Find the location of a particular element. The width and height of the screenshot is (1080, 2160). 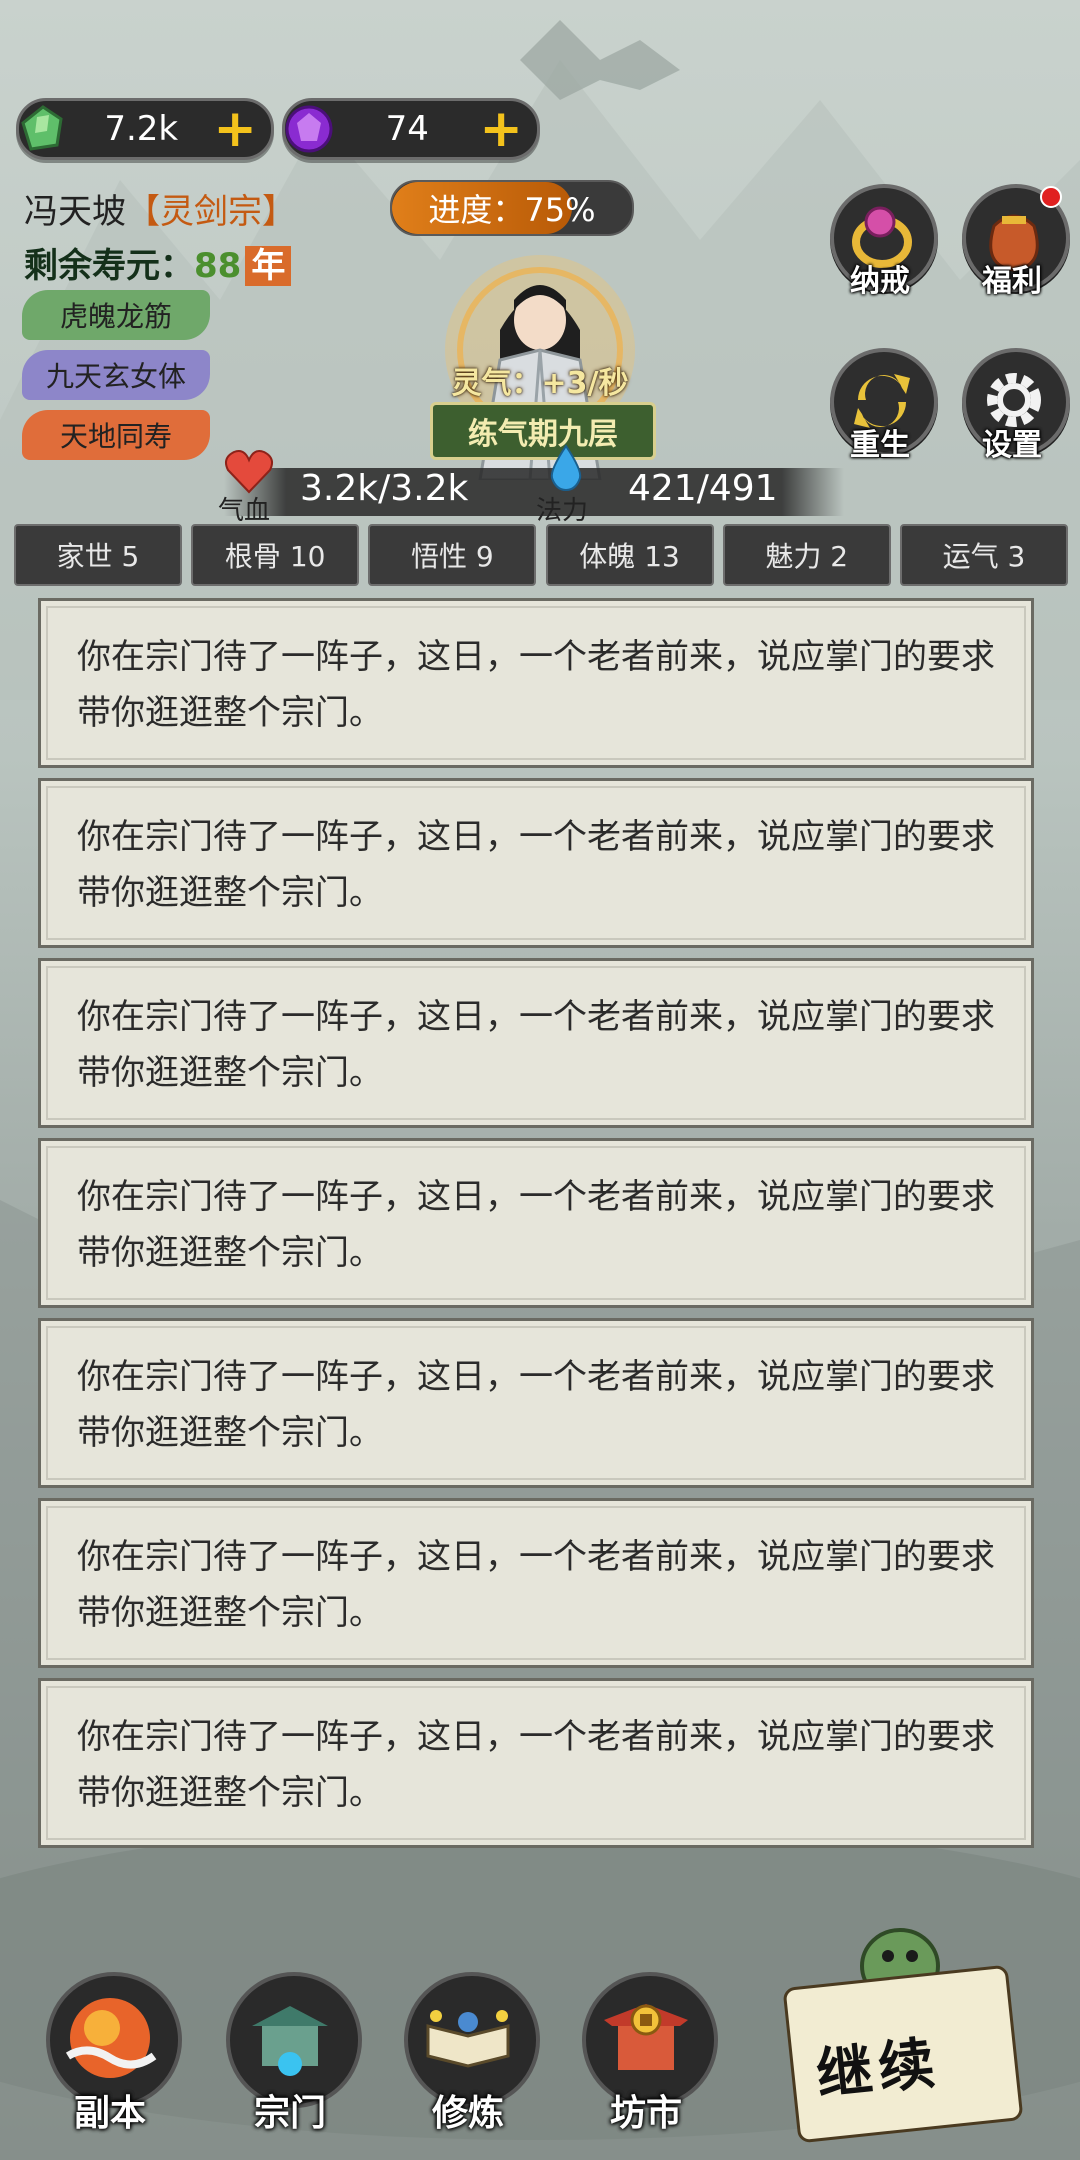

market-label: 坊市 is located at coordinates (645, 2113).